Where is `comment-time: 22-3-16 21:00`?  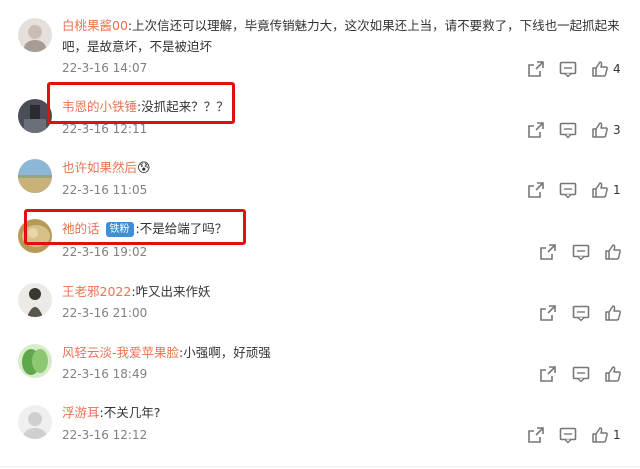 comment-time: 22-3-16 21:00 is located at coordinates (105, 313).